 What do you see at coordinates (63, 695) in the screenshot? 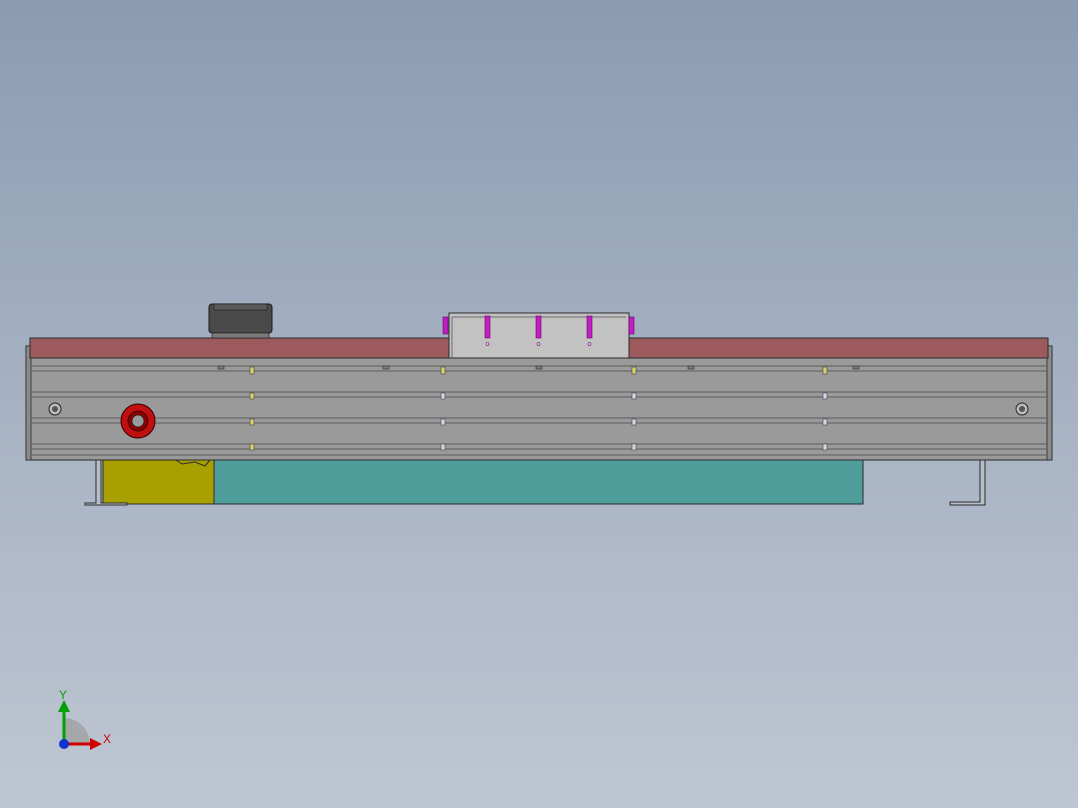
I see `triad-y-label: Y` at bounding box center [63, 695].